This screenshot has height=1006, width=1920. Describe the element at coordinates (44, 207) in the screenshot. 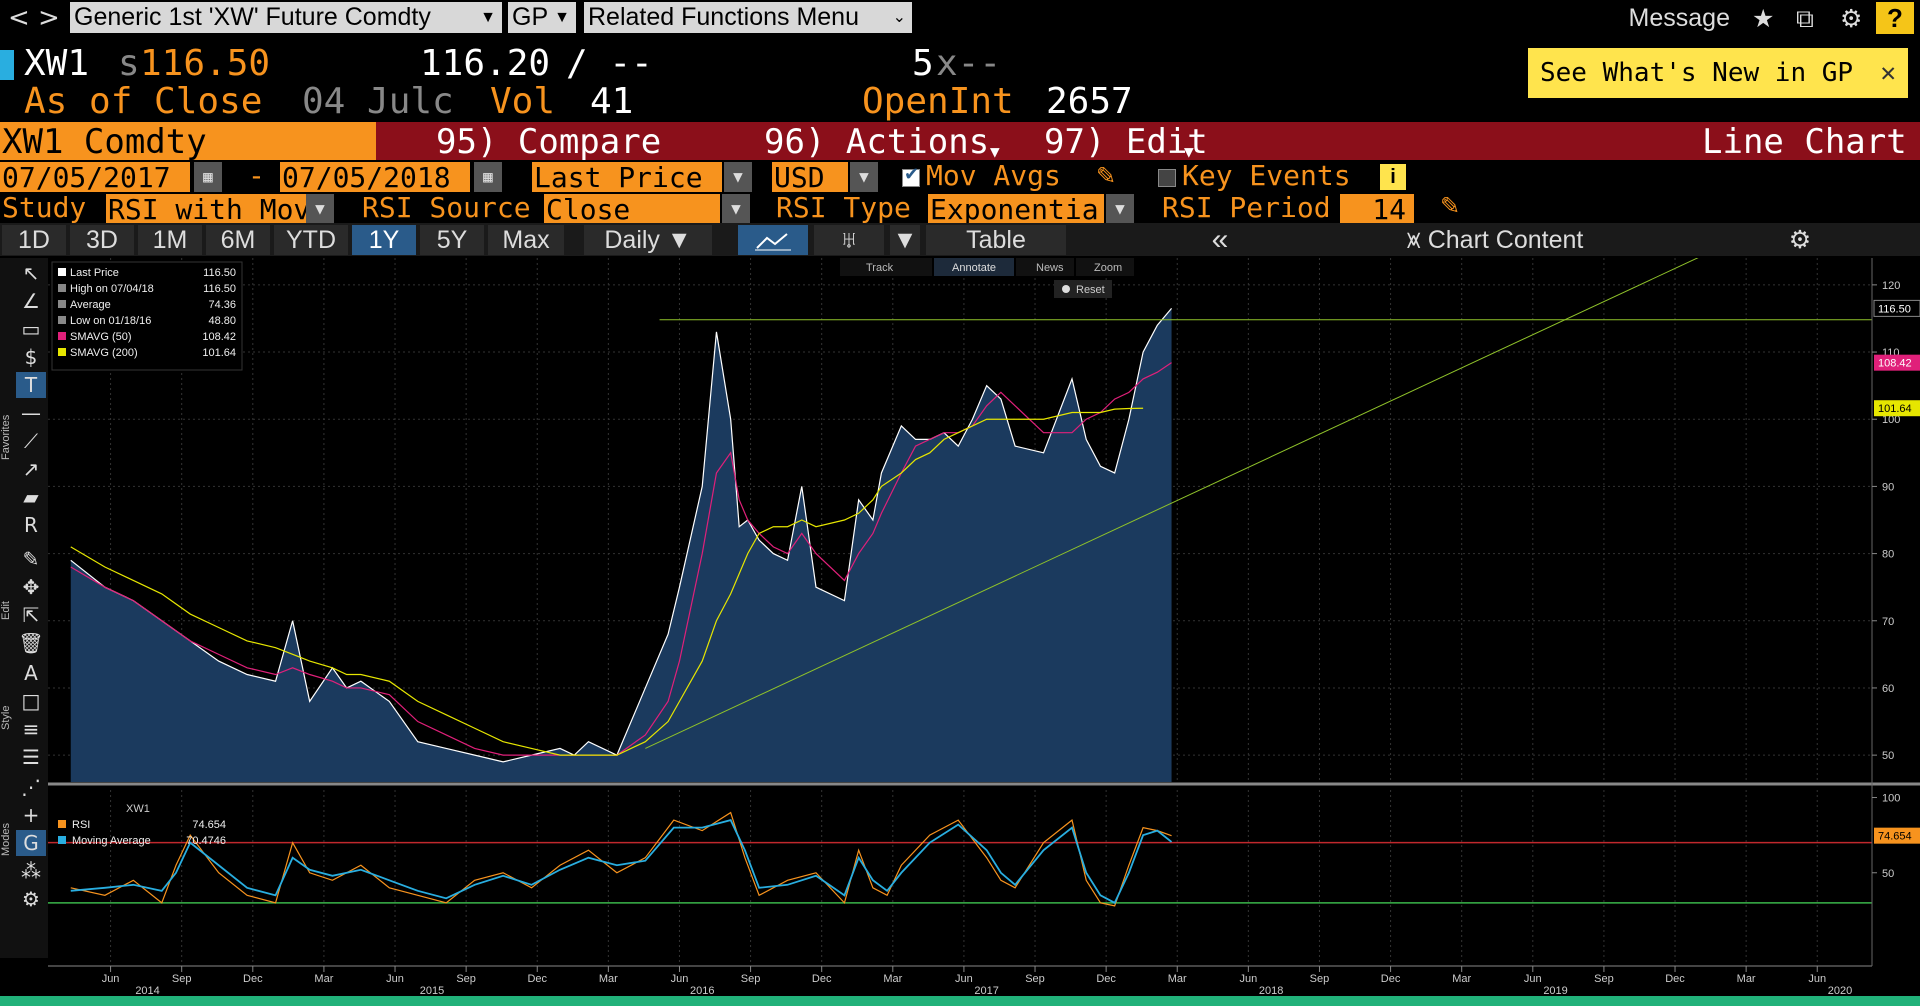

I see `study-label: Study` at that location.